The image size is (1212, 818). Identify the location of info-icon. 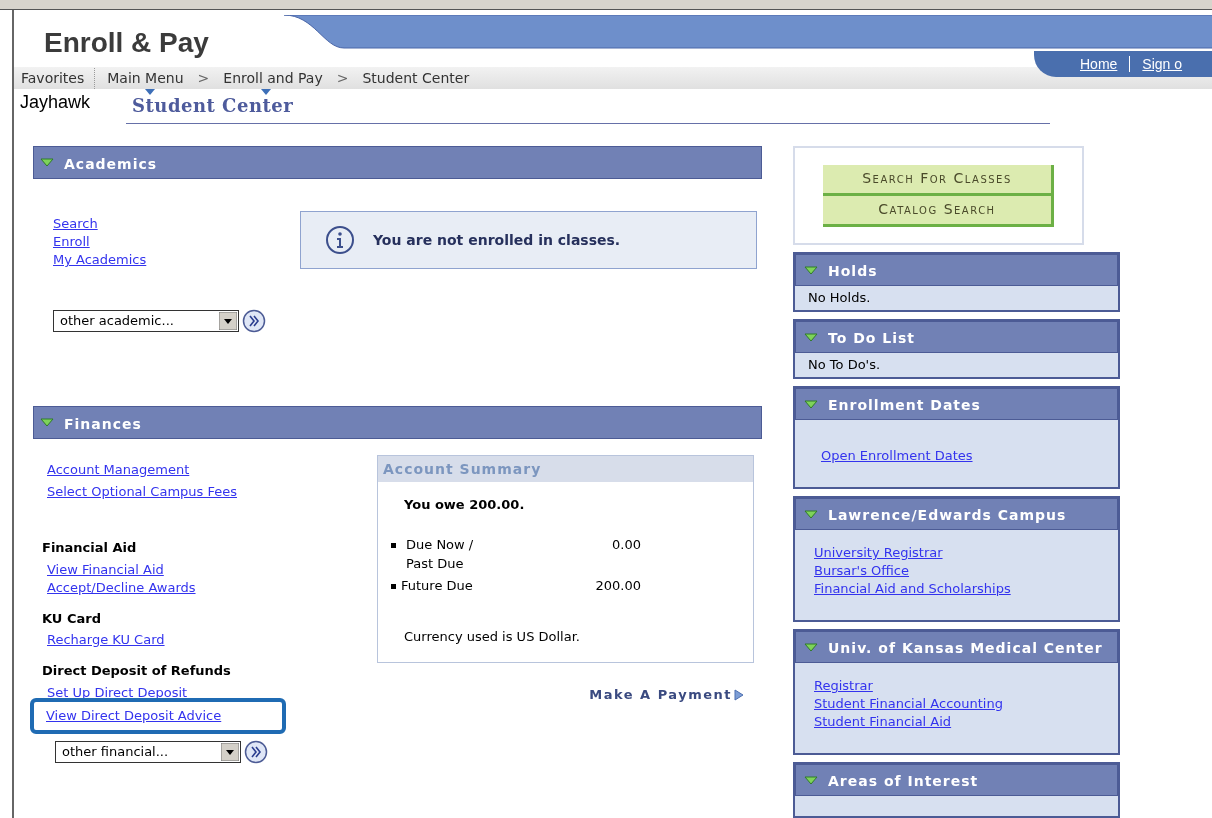
(340, 240).